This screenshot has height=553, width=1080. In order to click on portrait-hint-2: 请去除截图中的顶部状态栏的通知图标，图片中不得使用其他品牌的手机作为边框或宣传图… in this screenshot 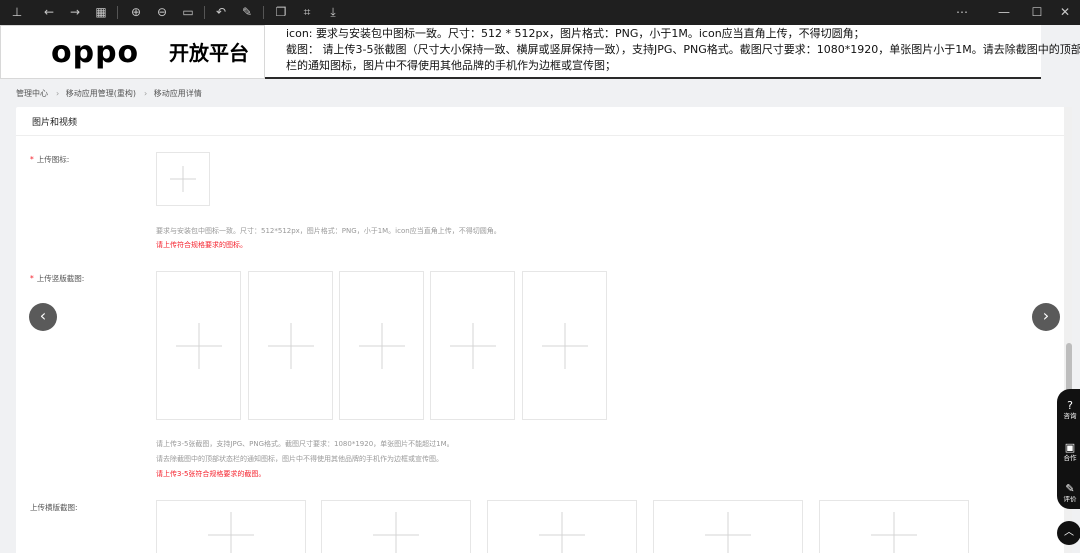, I will do `click(299, 459)`.